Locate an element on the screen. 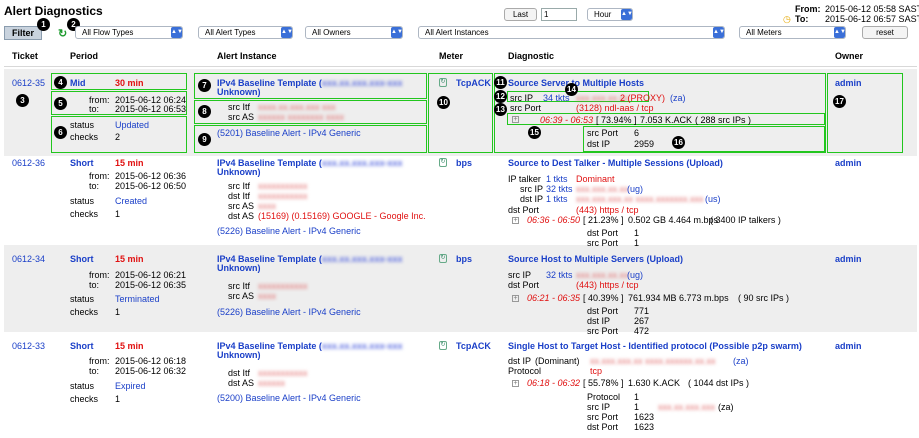 The width and height of the screenshot is (919, 438). checks-value: 1 is located at coordinates (118, 214).